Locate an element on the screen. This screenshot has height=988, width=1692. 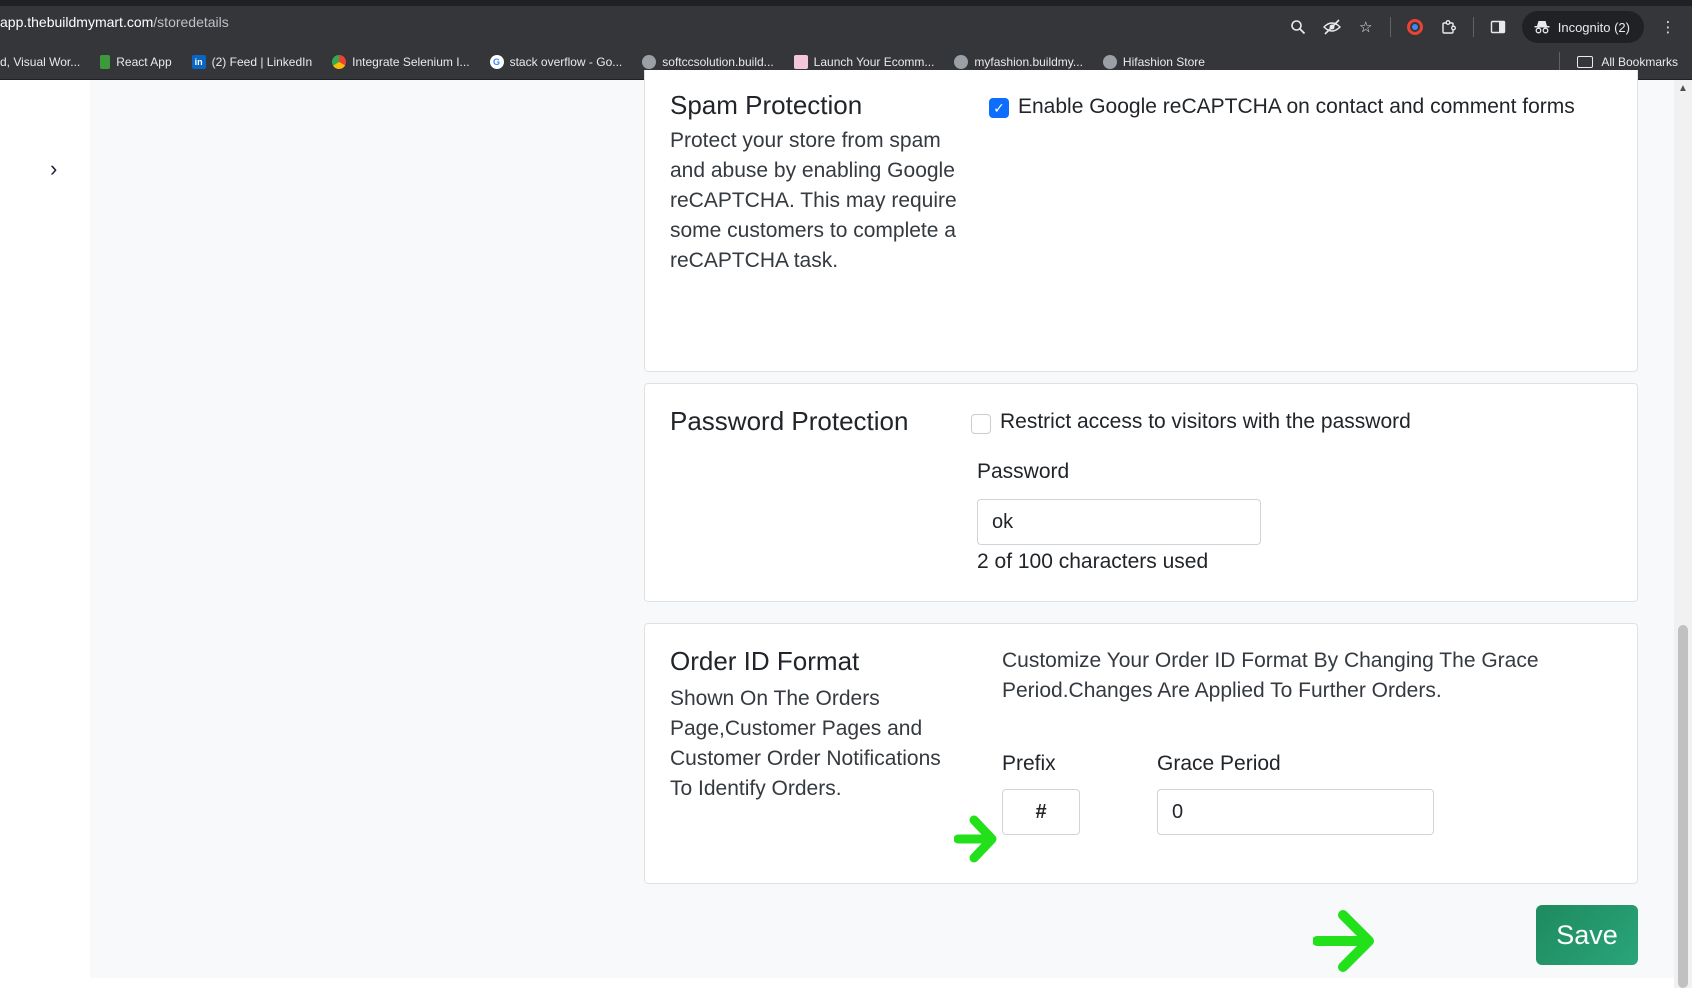
bookmarks-divider is located at coordinates (1559, 62).